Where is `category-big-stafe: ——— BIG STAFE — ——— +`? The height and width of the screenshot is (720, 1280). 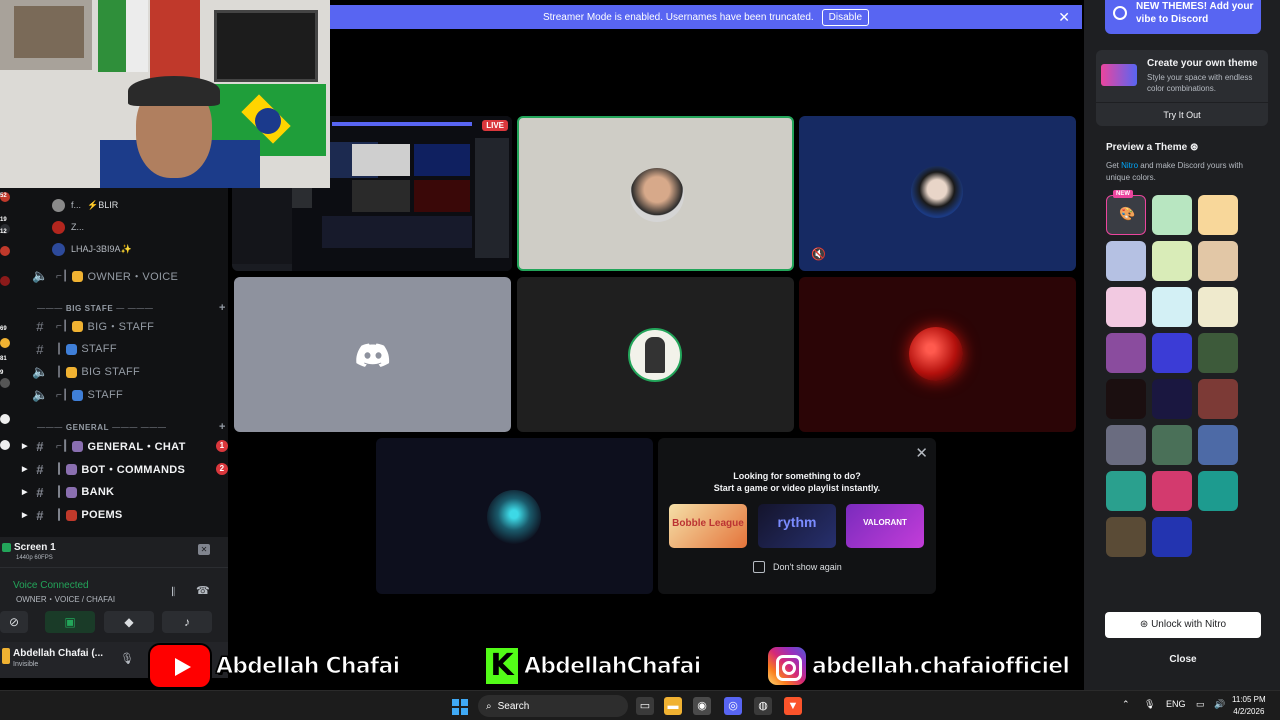 category-big-stafe: ——— BIG STAFE — ——— + is located at coordinates (131, 308).